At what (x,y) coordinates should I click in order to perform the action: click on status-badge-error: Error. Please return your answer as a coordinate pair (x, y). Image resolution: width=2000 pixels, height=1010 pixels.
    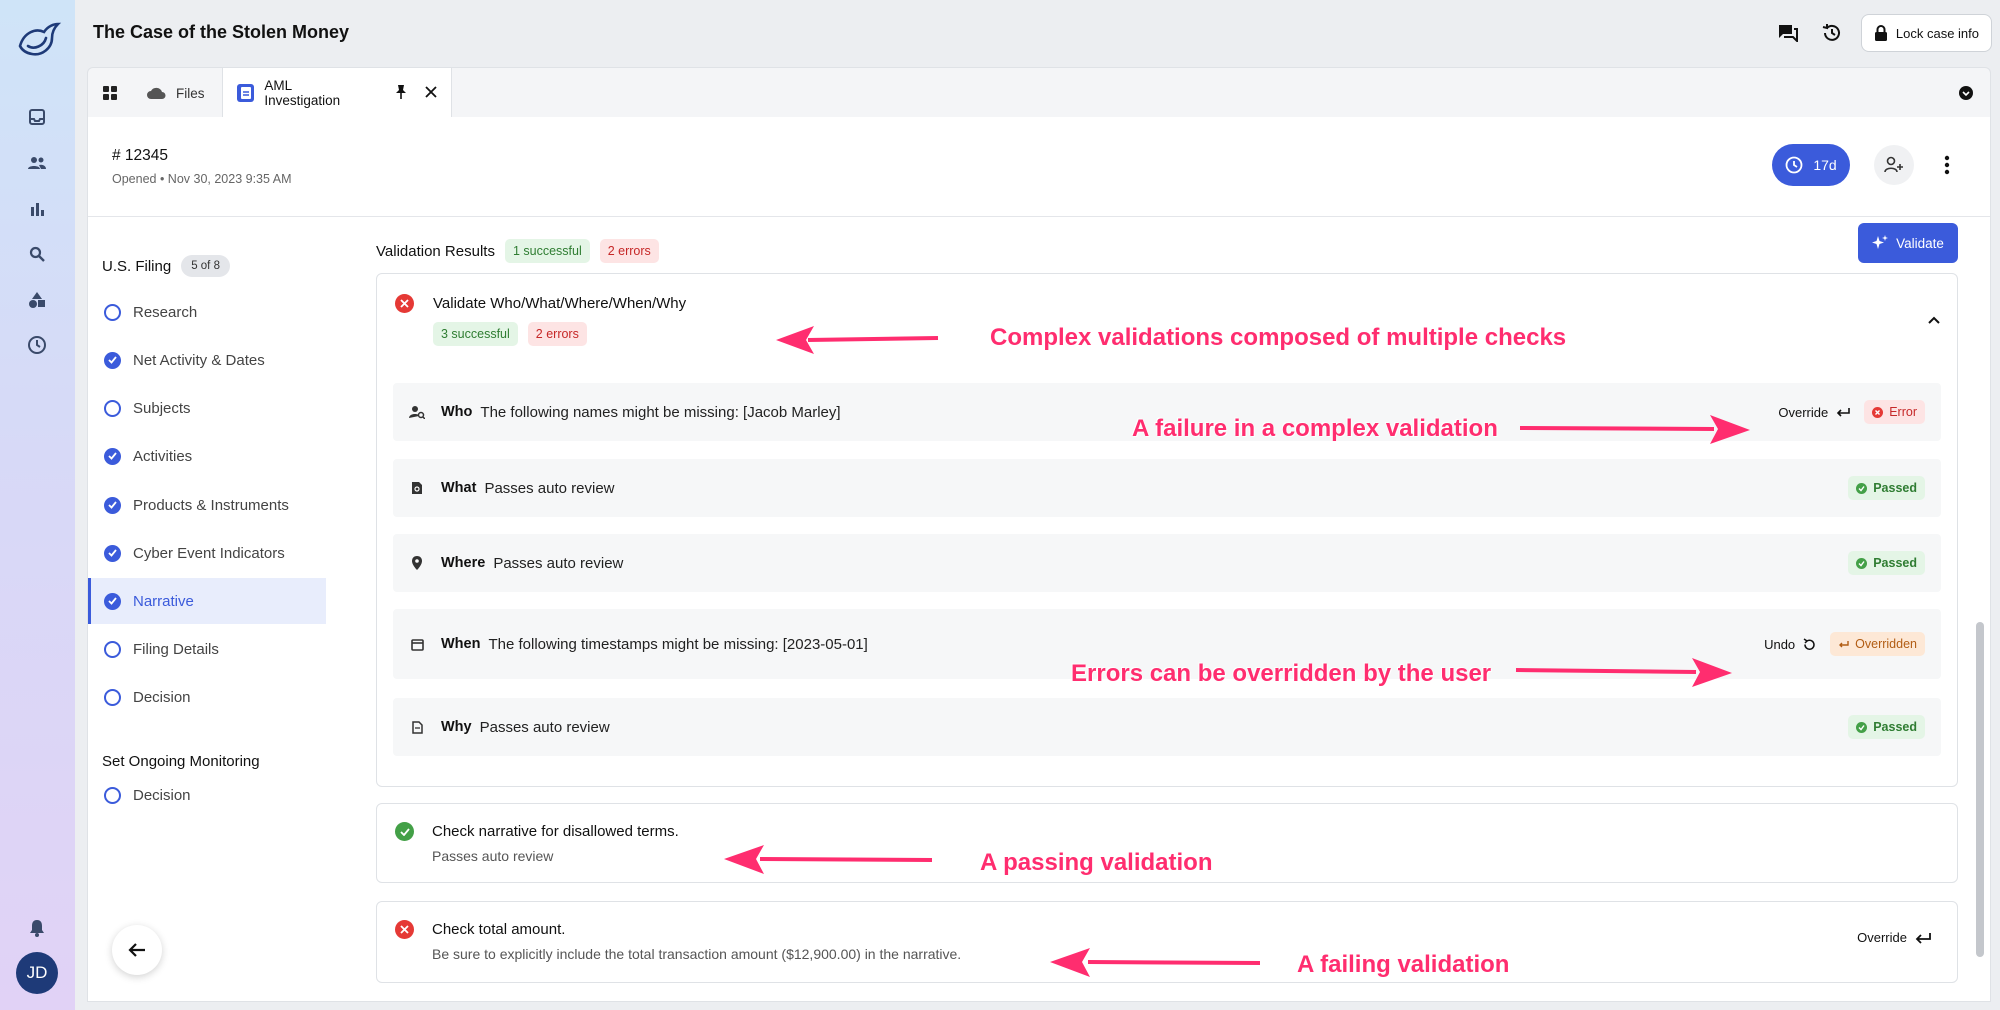
    Looking at the image, I should click on (1894, 412).